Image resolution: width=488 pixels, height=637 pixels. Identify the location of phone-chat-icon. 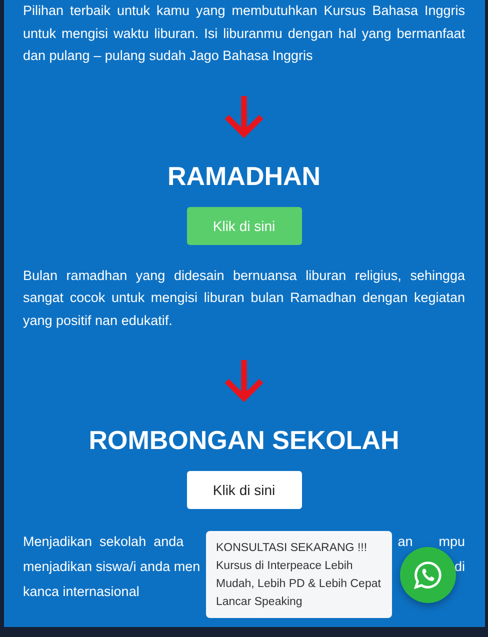
(428, 575).